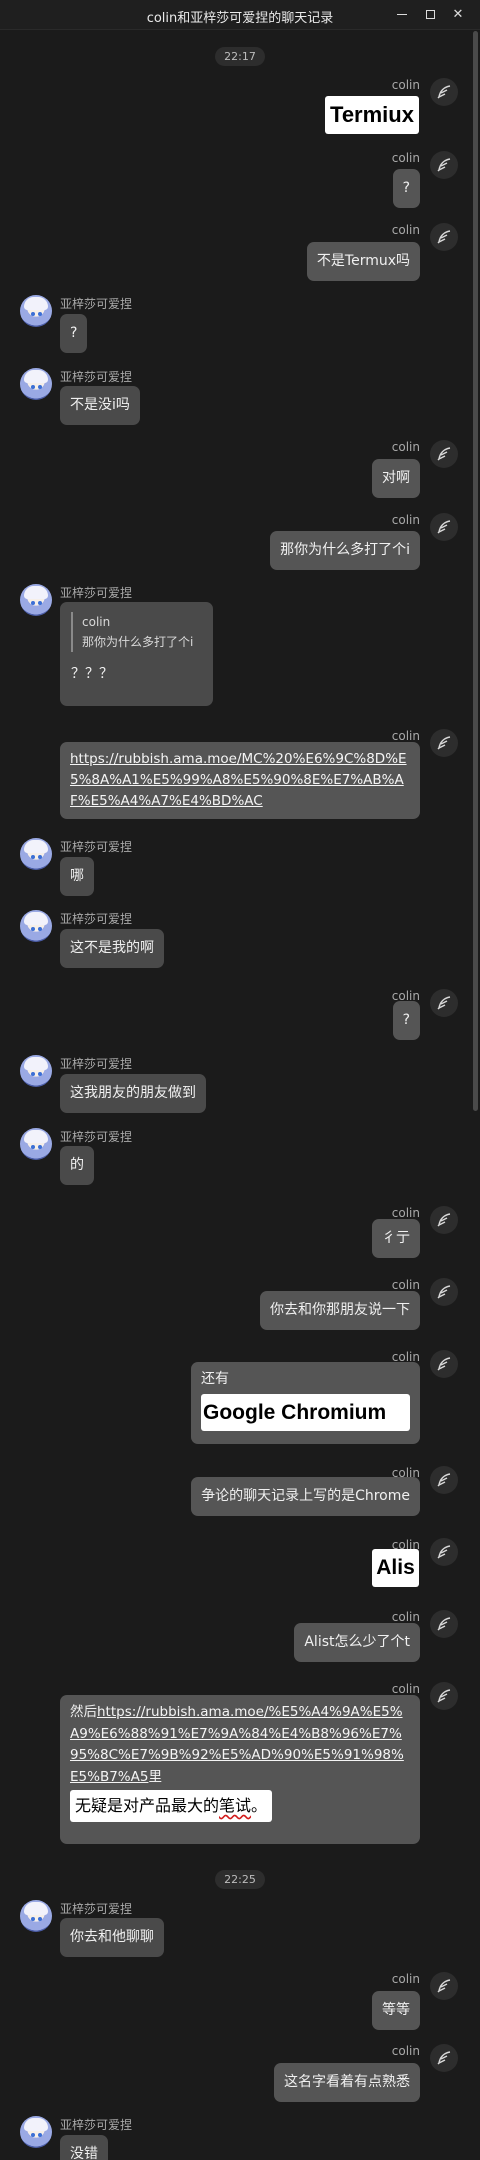 This screenshot has width=480, height=2160. Describe the element at coordinates (402, 15) in the screenshot. I see `minimize-button` at that location.